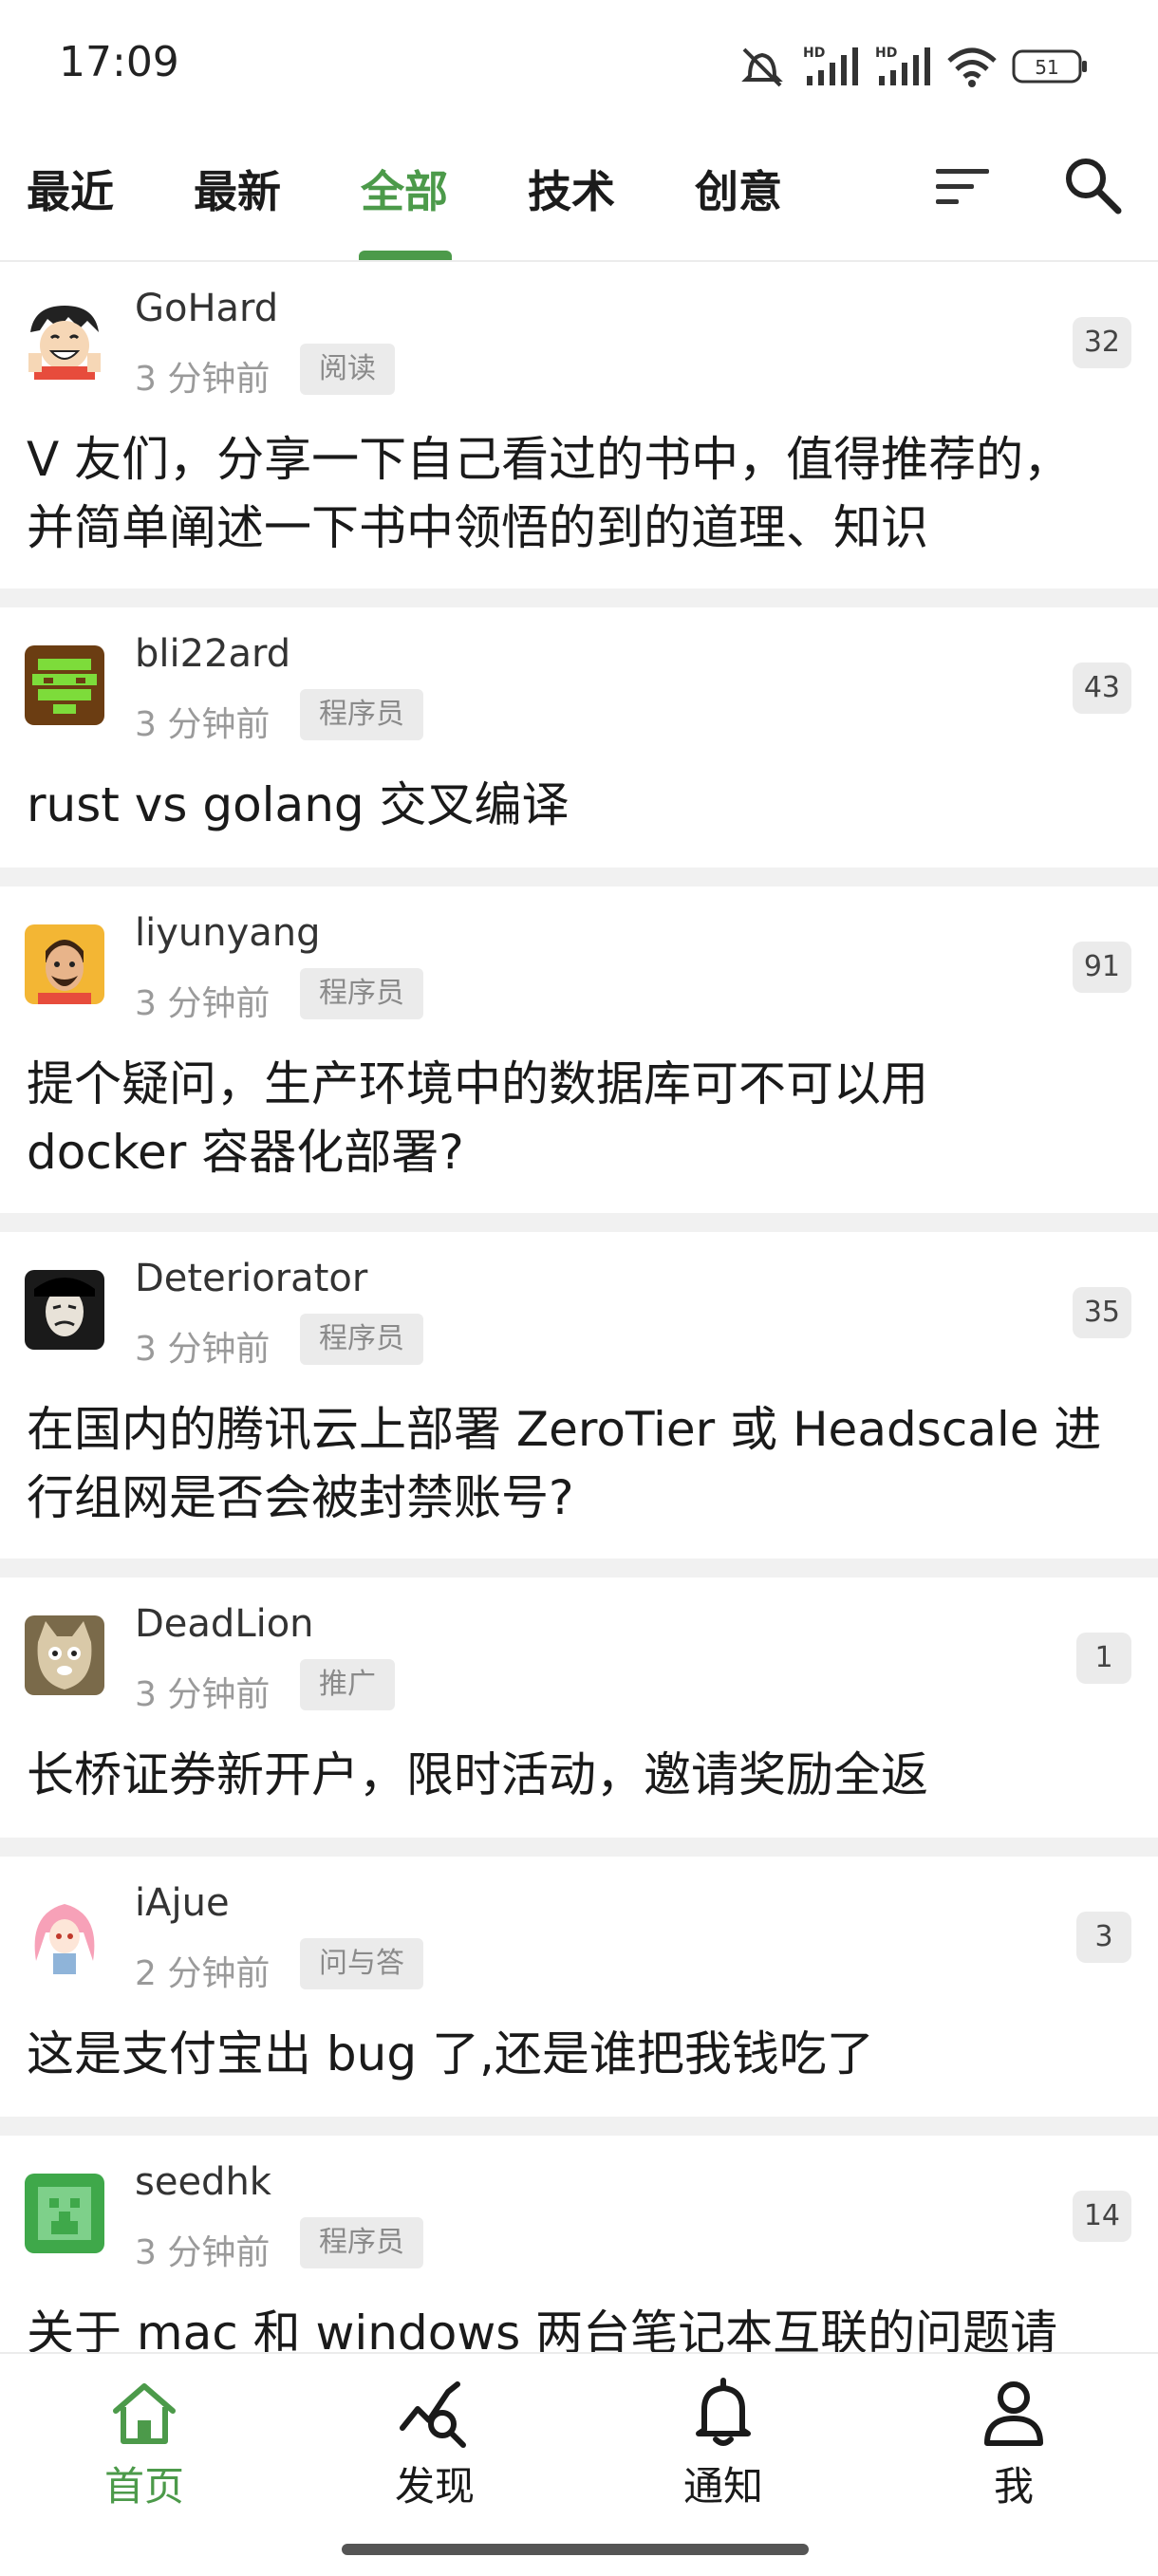  Describe the element at coordinates (203, 1973) in the screenshot. I see `post-time: 2 分钟前` at that location.